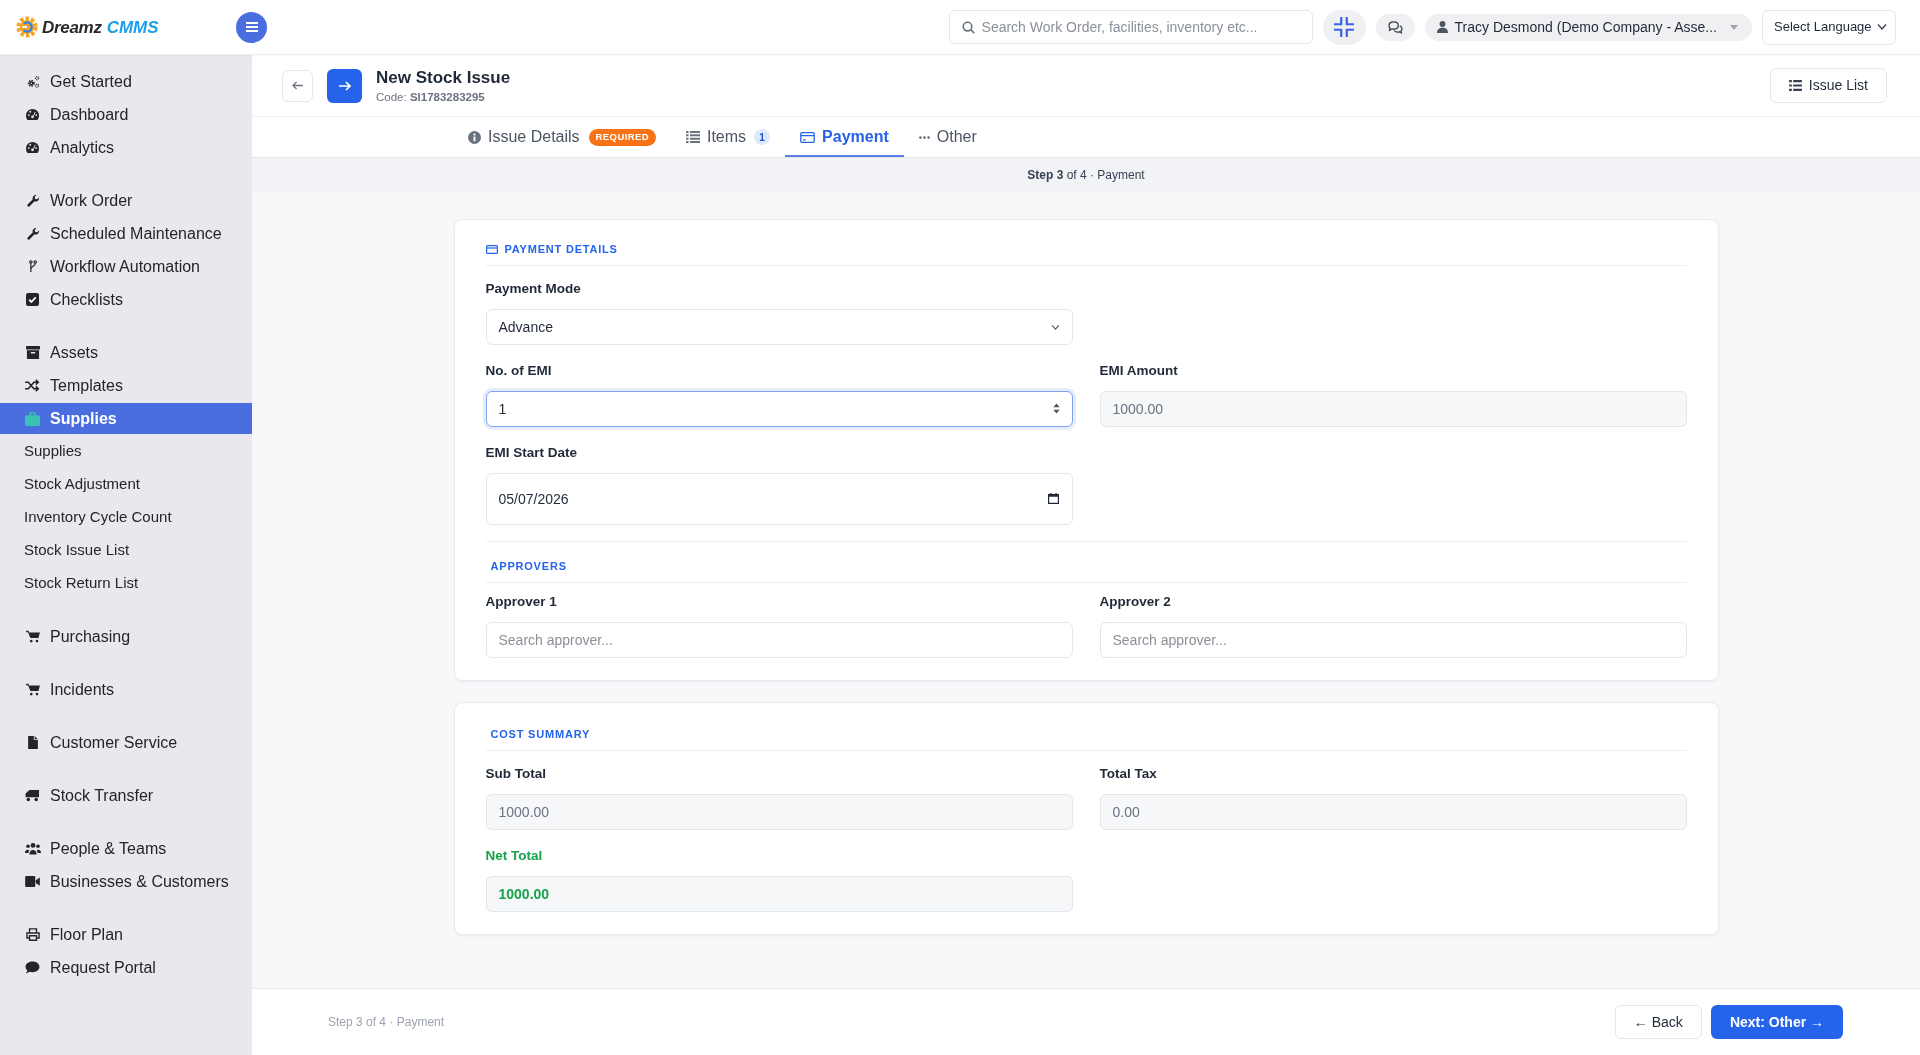 This screenshot has width=1920, height=1055. What do you see at coordinates (126, 967) in the screenshot?
I see `sidebar-item: Request Portal` at bounding box center [126, 967].